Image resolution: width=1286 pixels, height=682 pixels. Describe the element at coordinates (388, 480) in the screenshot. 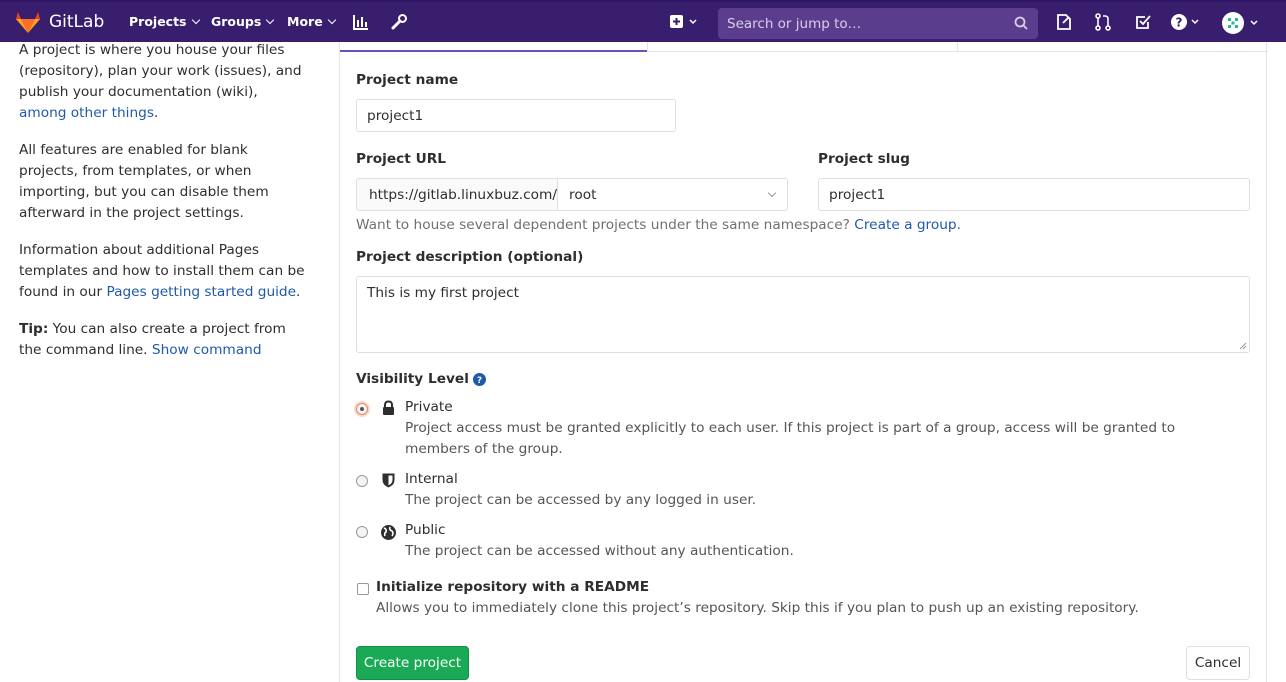

I see `shield-icon` at that location.